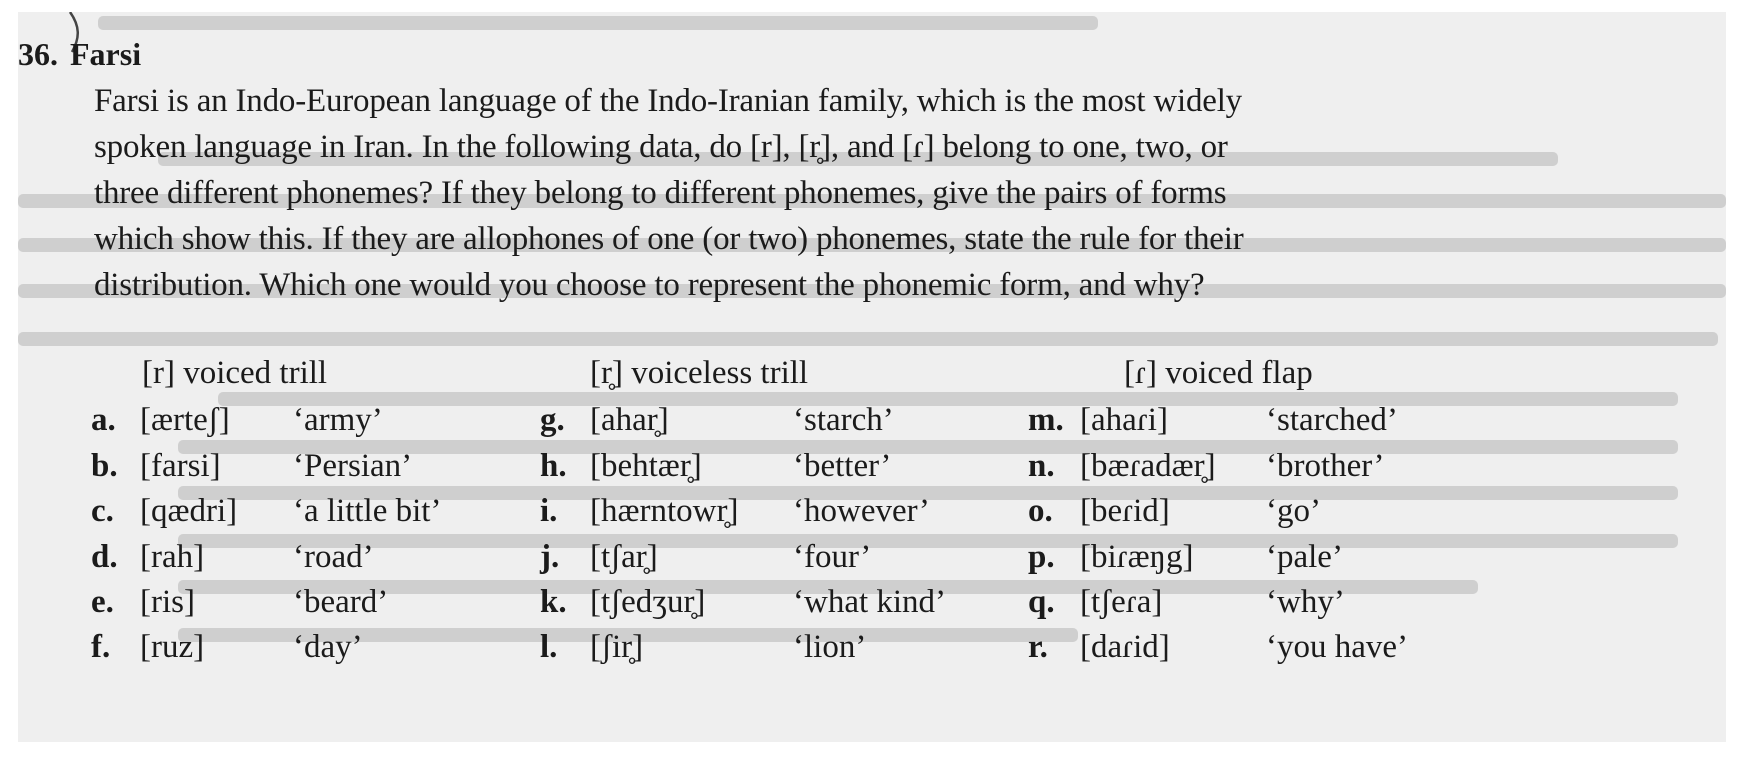  Describe the element at coordinates (1148, 466) in the screenshot. I see `item-form: [bæɾadær̥]` at that location.